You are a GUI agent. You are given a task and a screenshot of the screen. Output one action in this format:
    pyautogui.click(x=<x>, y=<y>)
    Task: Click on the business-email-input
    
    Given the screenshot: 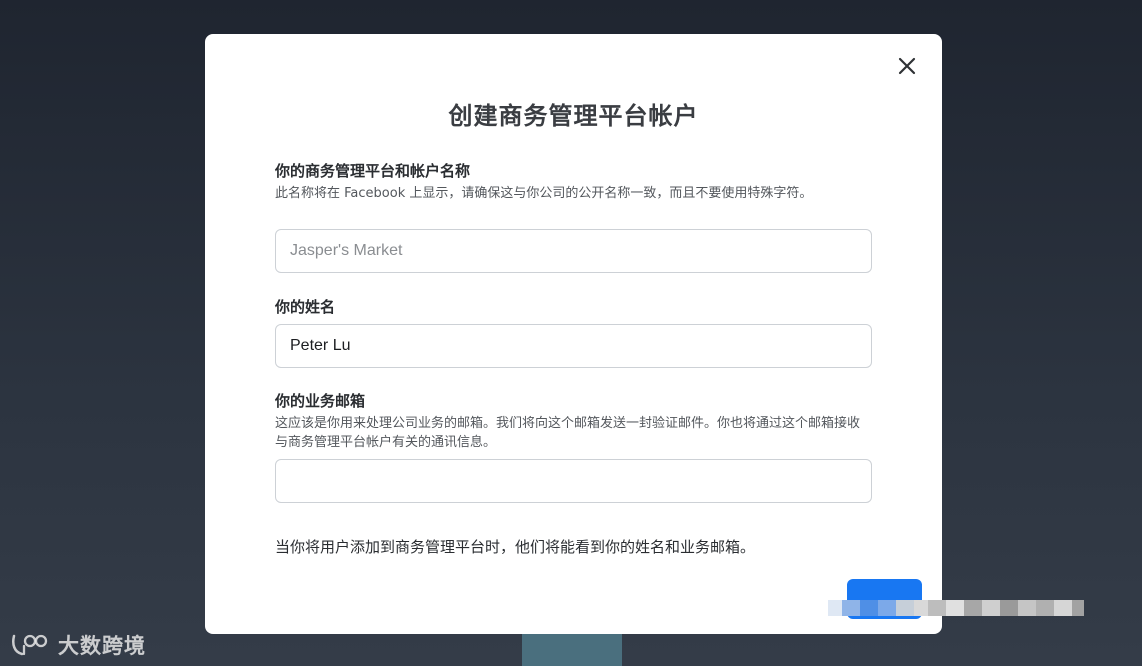 What is the action you would take?
    pyautogui.click(x=573, y=481)
    